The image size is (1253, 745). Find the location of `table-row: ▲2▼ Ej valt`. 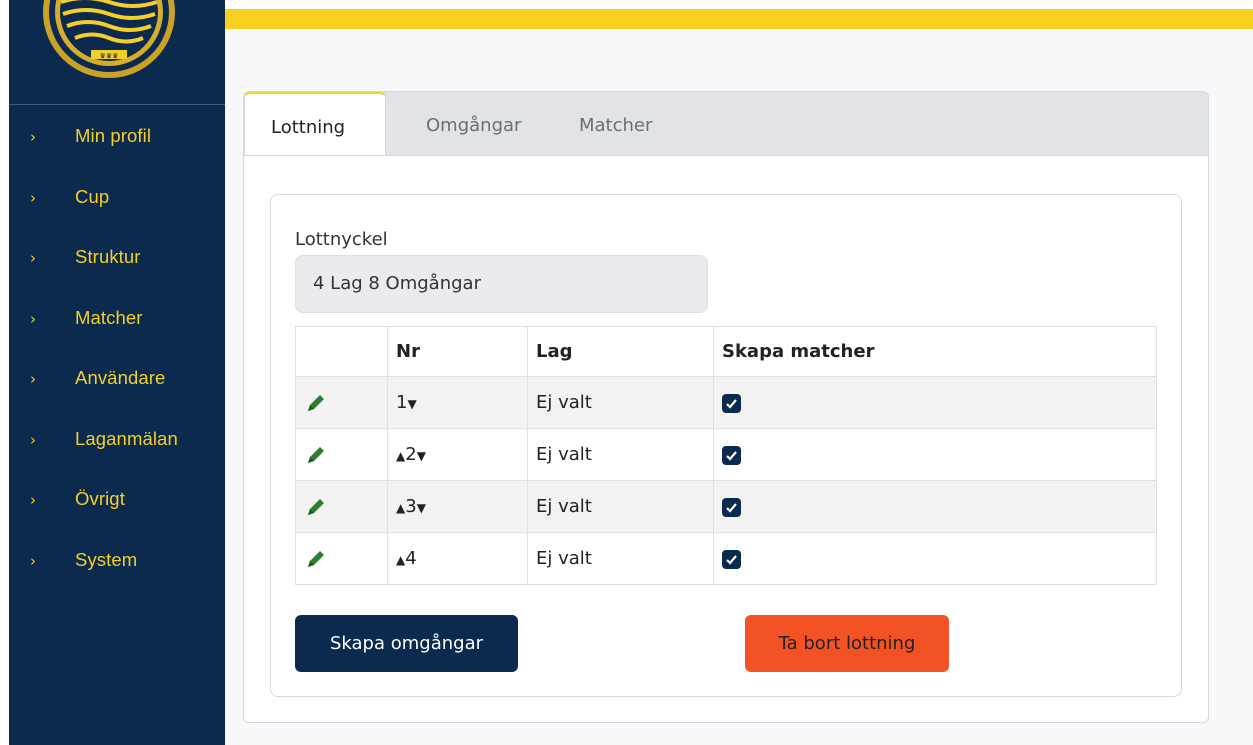

table-row: ▲2▼ Ej valt is located at coordinates (726, 454).